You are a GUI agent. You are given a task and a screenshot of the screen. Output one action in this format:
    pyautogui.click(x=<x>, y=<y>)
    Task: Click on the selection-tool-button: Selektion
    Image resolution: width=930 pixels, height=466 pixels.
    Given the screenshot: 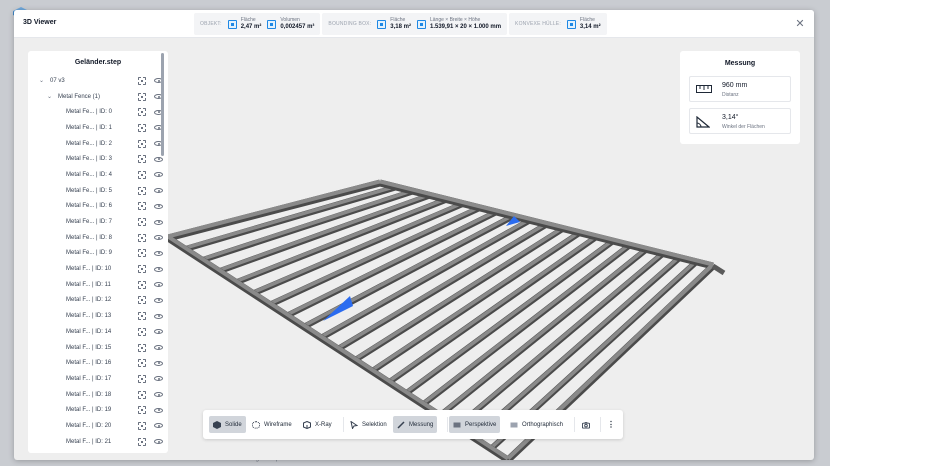 What is the action you would take?
    pyautogui.click(x=368, y=424)
    